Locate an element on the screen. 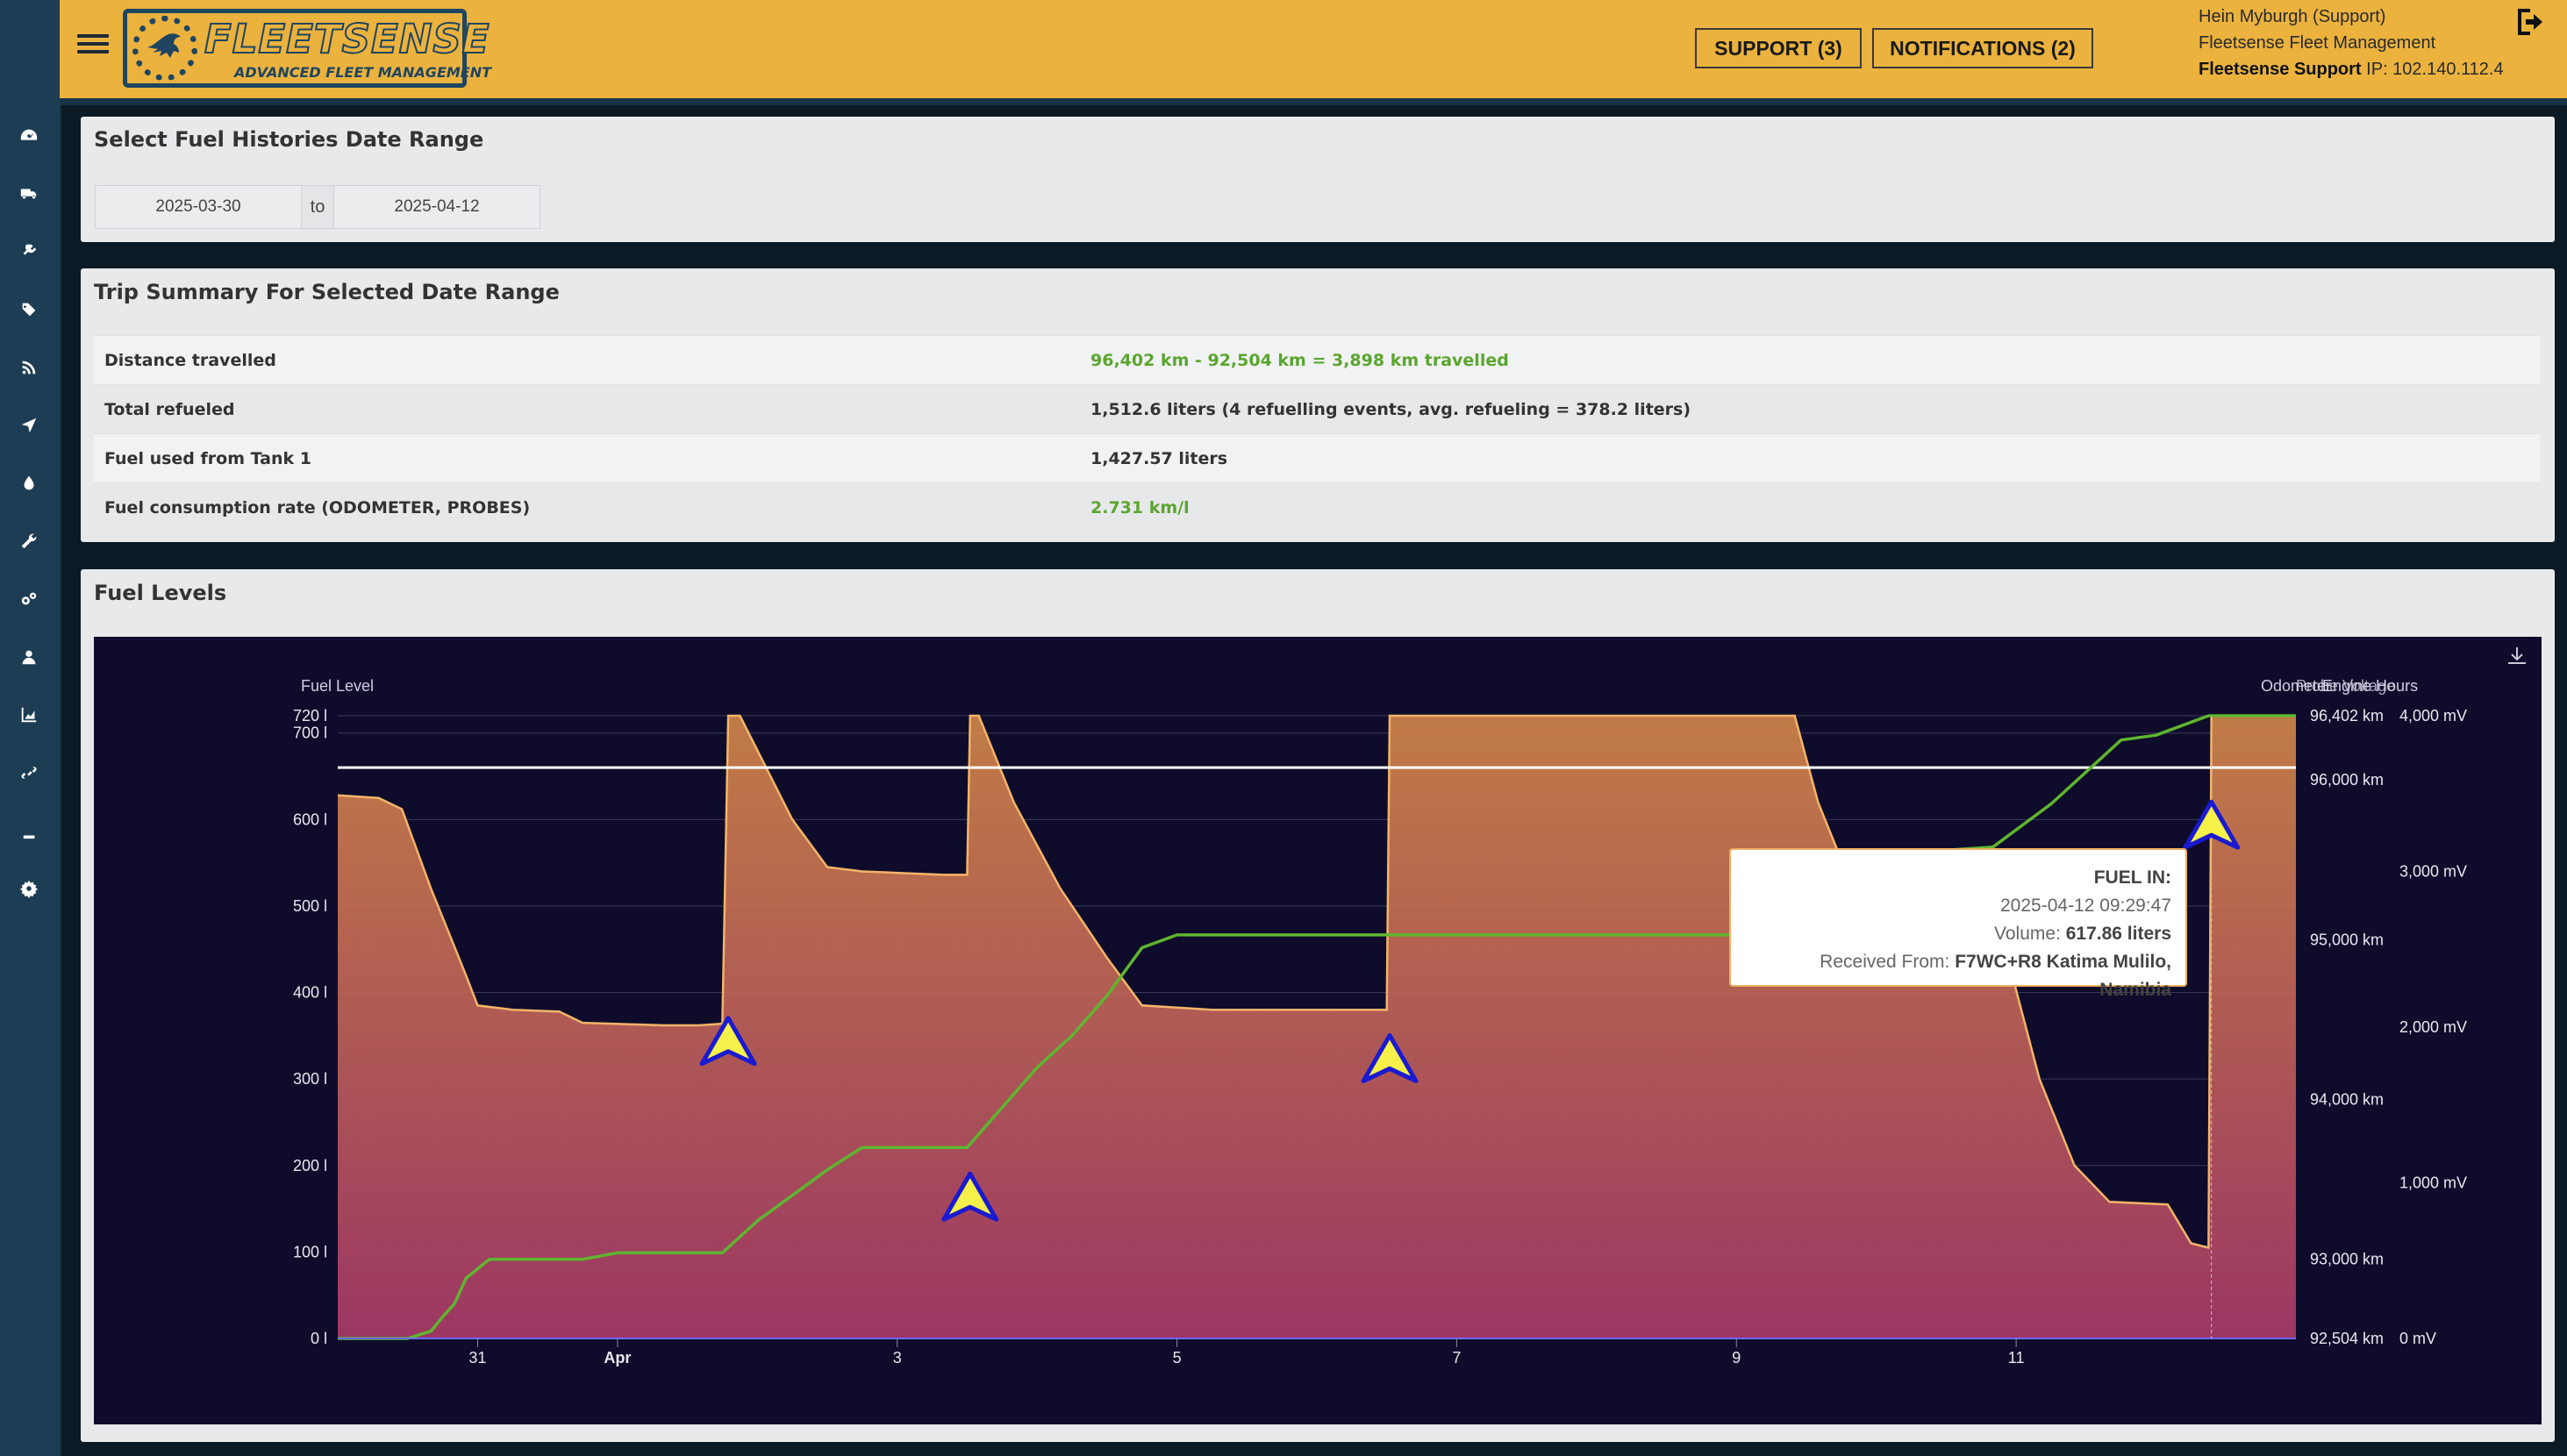 Image resolution: width=2567 pixels, height=1456 pixels. tooltip-received-value: F7WC+R8 Katima Mulilo, Namibia is located at coordinates (2063, 976).